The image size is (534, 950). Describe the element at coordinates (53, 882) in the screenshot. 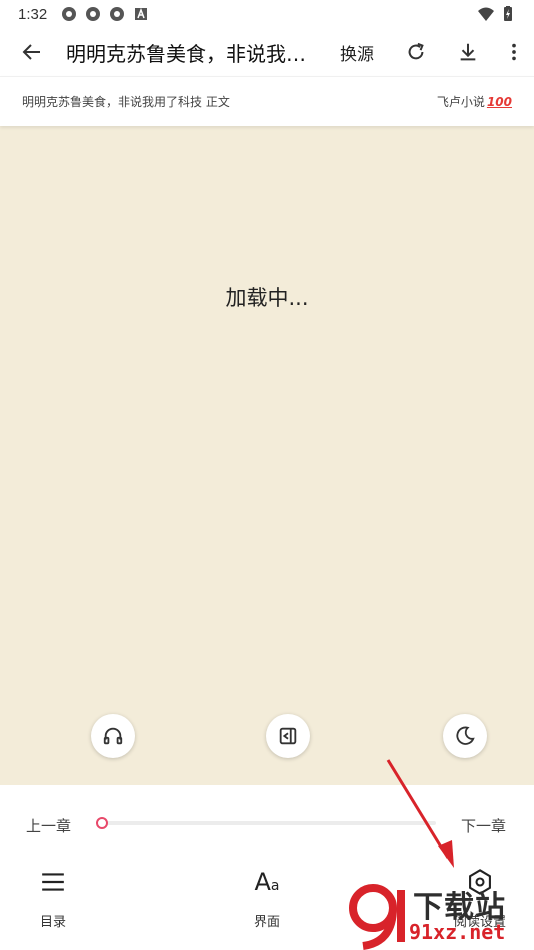

I see `menu-icon` at that location.